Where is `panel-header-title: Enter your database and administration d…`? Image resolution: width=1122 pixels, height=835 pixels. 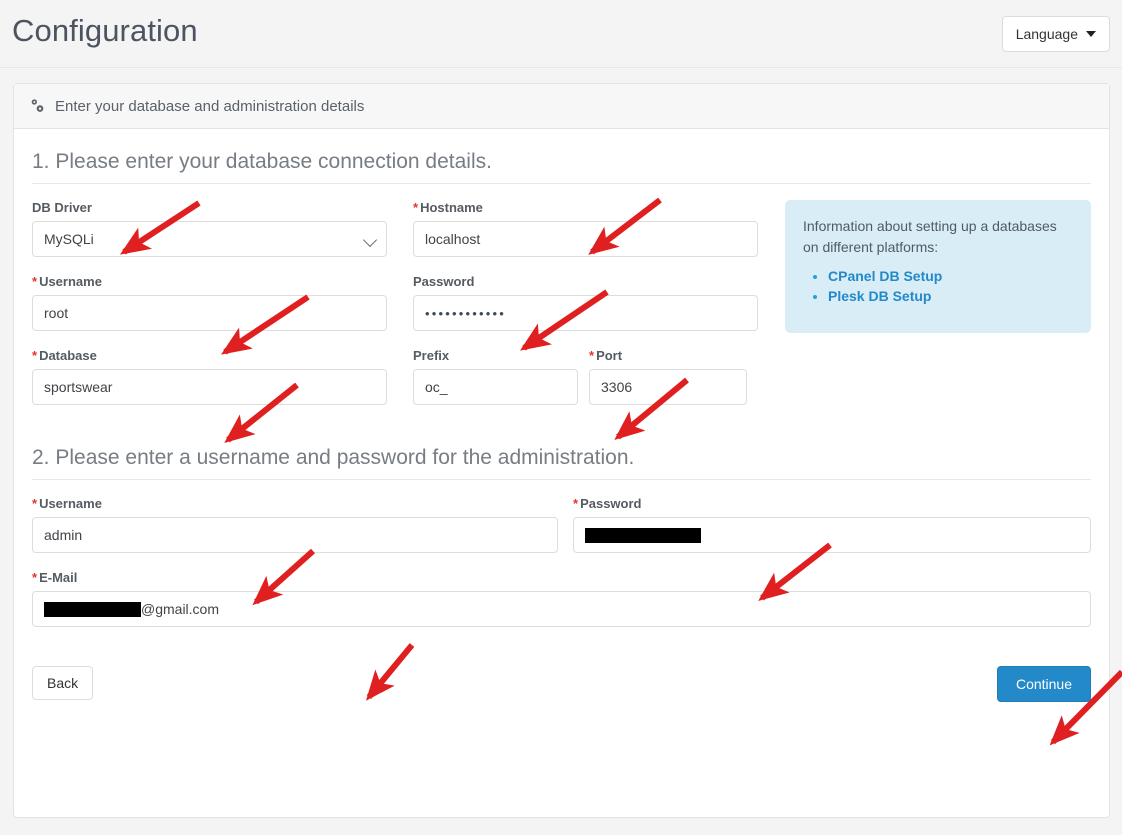
panel-header-title: Enter your database and administration d… is located at coordinates (210, 106).